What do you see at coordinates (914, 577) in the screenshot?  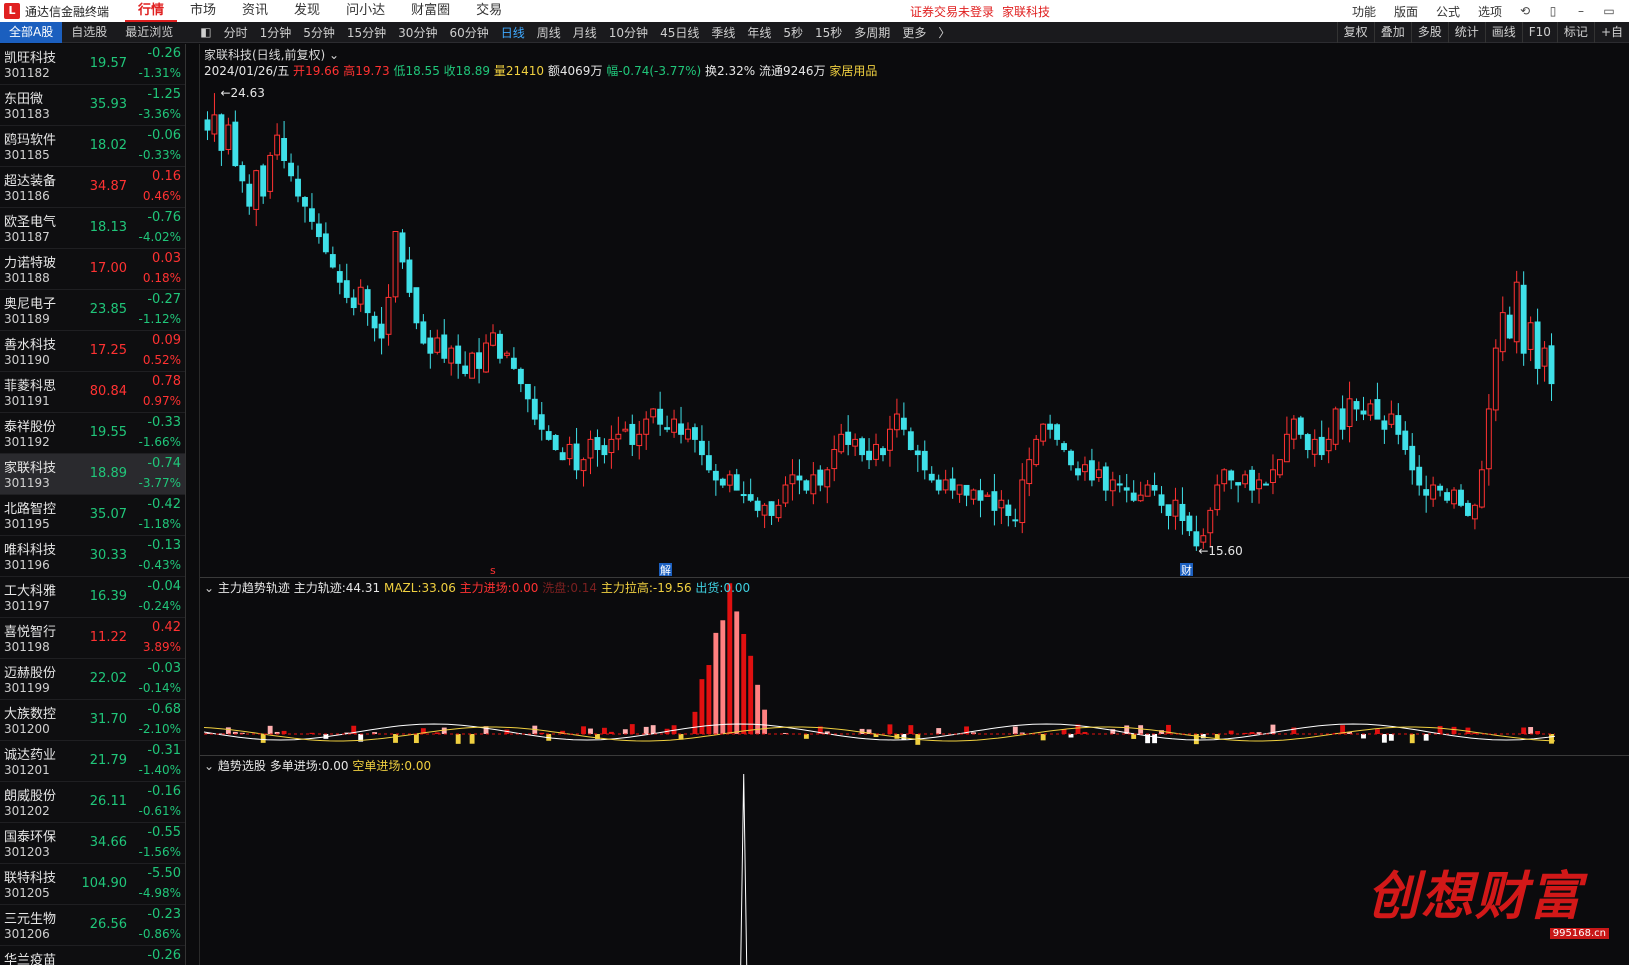 I see `panel-separator` at bounding box center [914, 577].